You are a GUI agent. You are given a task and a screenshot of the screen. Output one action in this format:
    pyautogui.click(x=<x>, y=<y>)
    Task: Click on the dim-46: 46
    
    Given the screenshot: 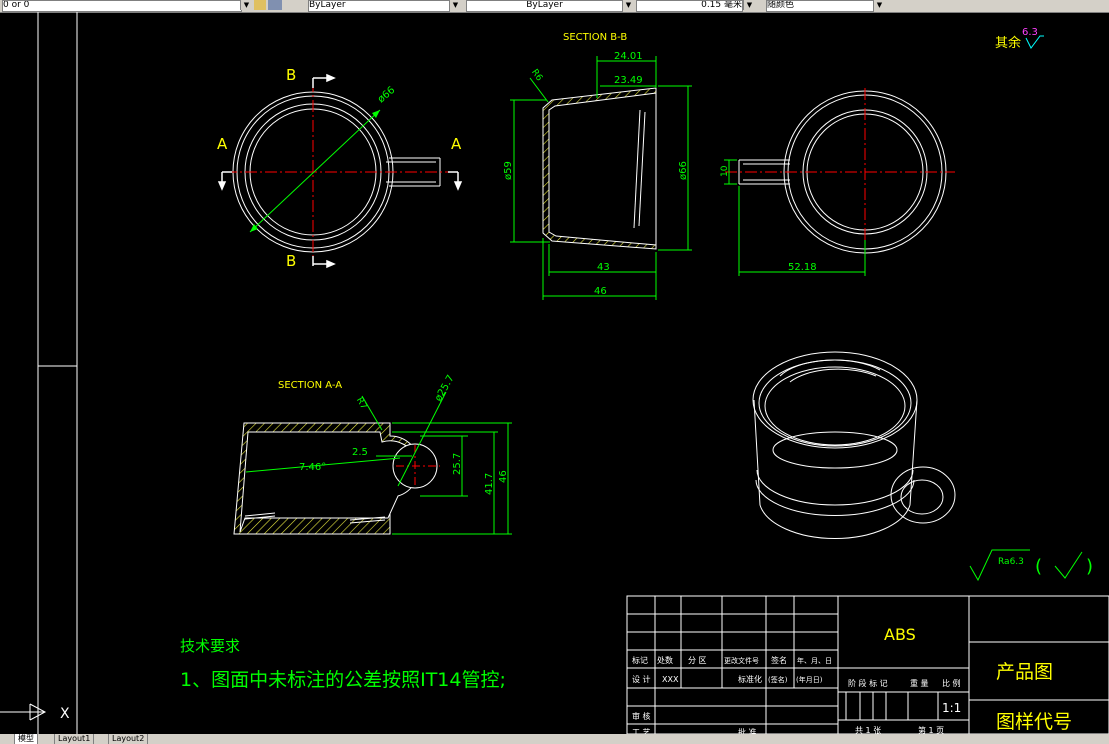 What is the action you would take?
    pyautogui.click(x=600, y=291)
    